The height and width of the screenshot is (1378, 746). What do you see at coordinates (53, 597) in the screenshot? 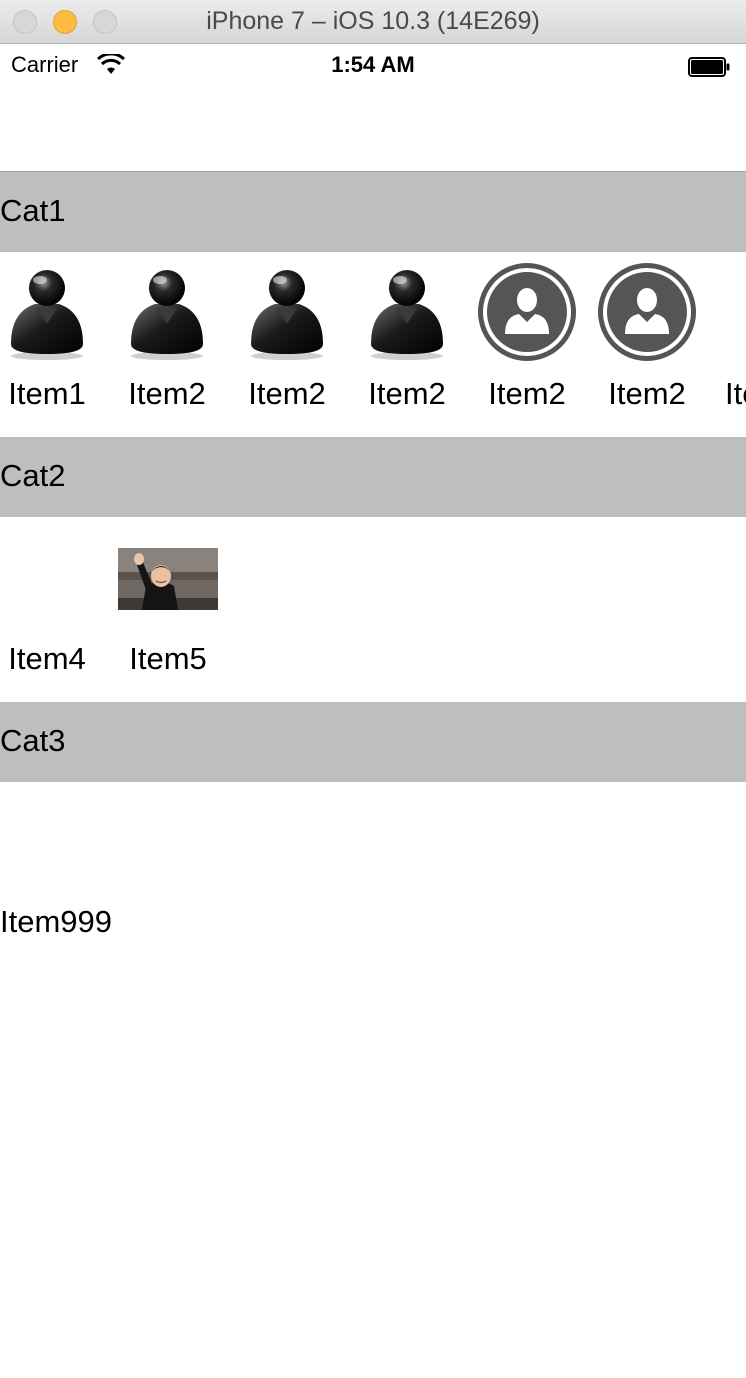
I see `grid-item: Item4` at bounding box center [53, 597].